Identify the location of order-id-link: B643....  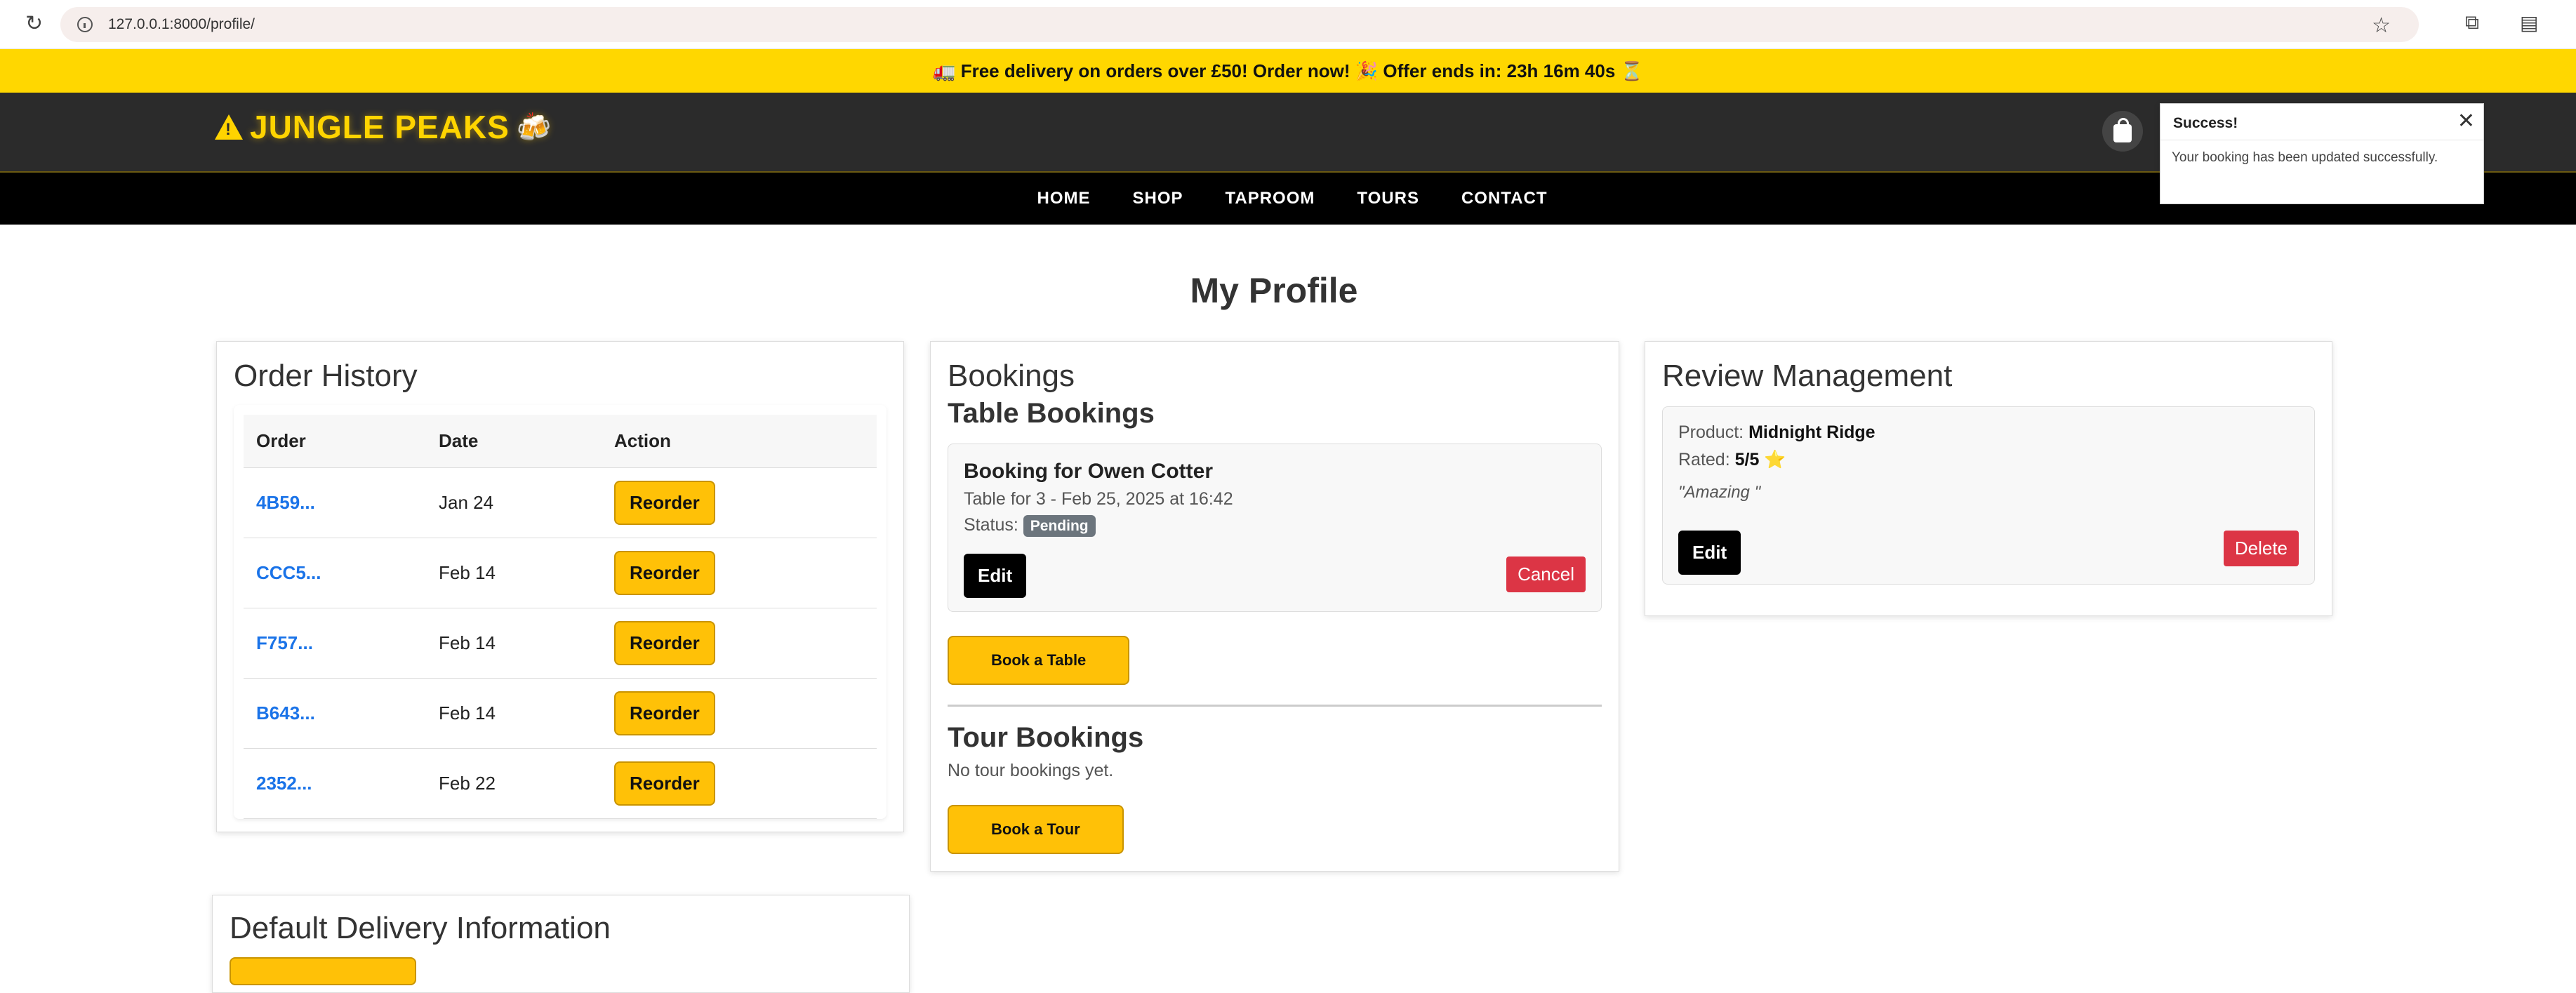
(335, 713).